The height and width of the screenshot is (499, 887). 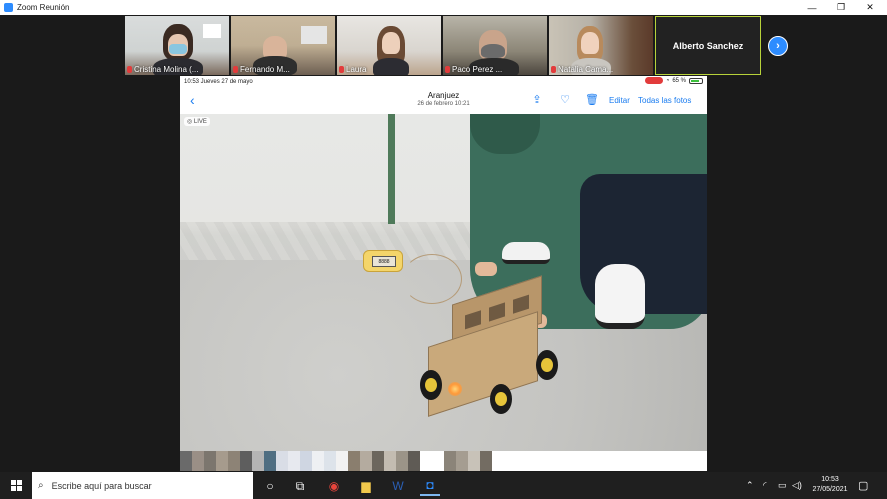 I want to click on sneaker-left, so click(x=526, y=253).